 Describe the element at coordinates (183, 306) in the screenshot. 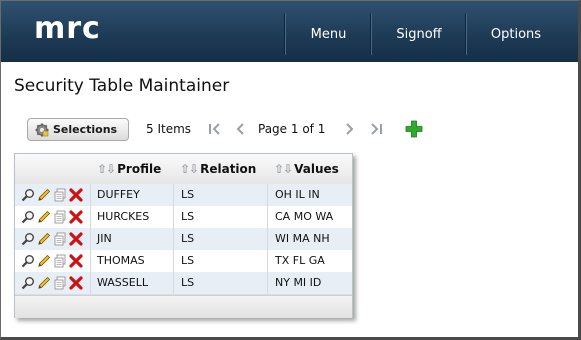

I see `table-footer` at that location.